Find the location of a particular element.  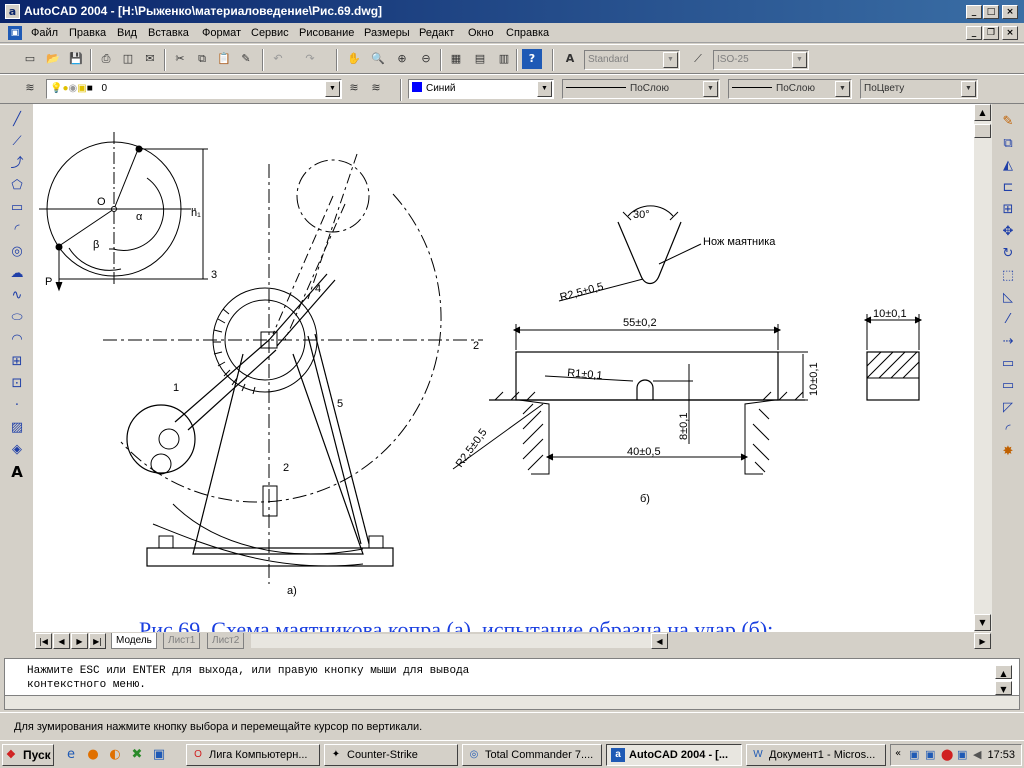

revcloud-icon: ☁ is located at coordinates (17, 274).